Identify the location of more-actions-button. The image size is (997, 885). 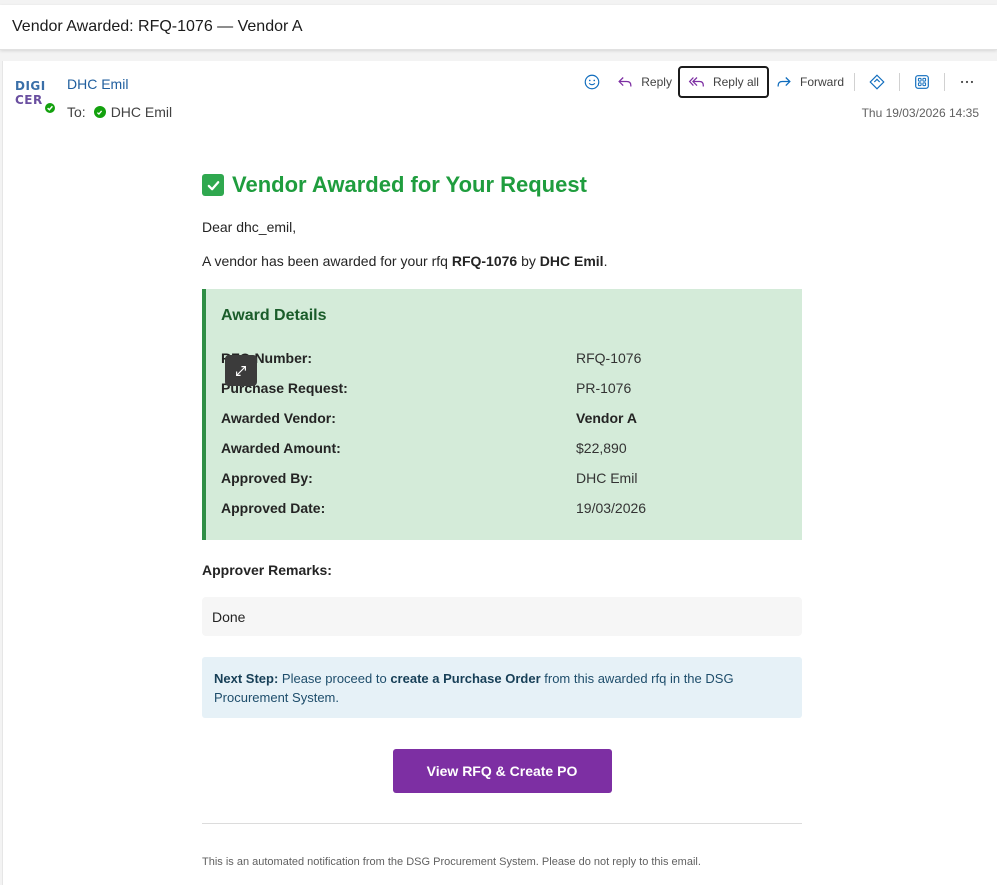
(967, 82).